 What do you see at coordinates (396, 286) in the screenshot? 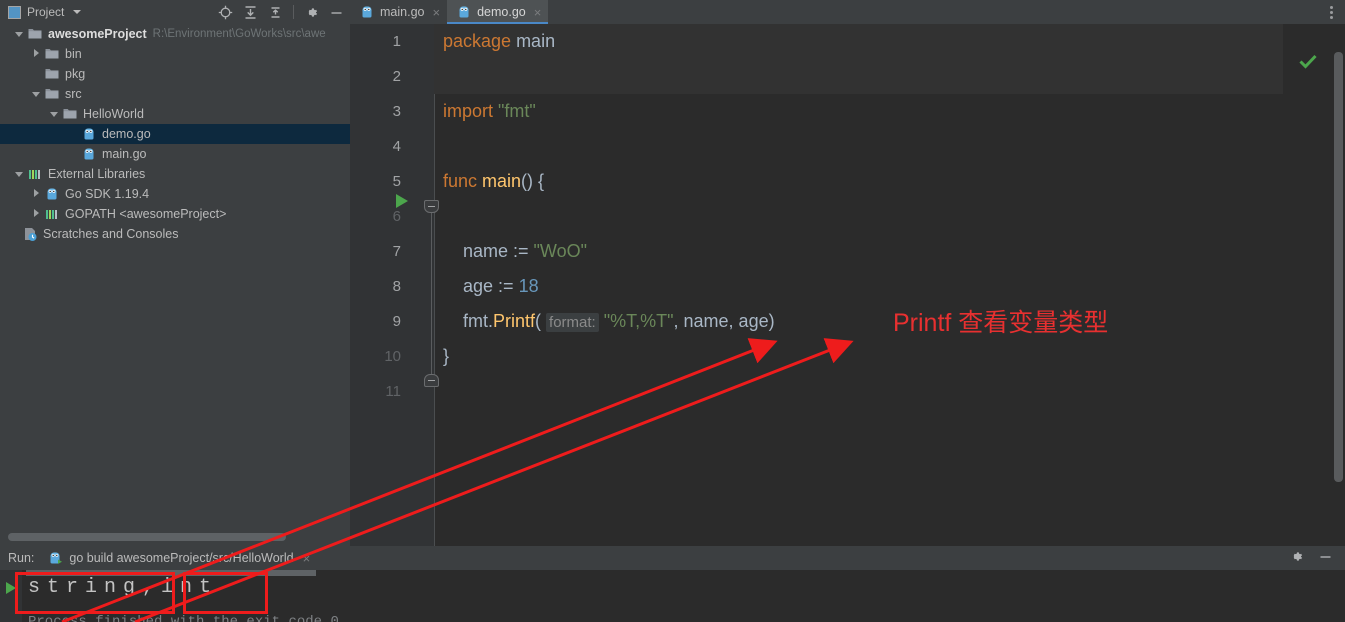
I see `line-number: 8` at bounding box center [396, 286].